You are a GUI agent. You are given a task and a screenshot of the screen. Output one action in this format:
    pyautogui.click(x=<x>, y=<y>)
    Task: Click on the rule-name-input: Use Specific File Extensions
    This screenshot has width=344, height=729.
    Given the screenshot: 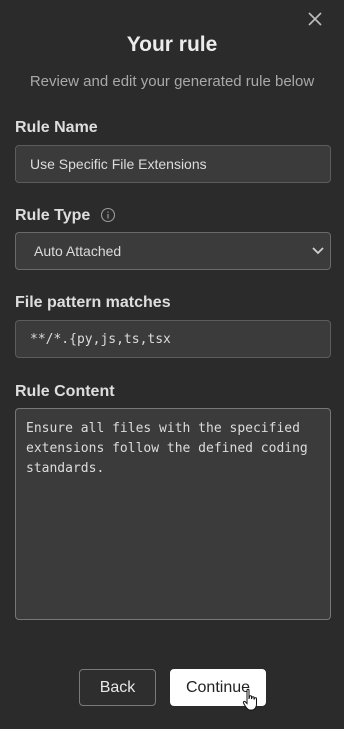 What is the action you would take?
    pyautogui.click(x=173, y=164)
    